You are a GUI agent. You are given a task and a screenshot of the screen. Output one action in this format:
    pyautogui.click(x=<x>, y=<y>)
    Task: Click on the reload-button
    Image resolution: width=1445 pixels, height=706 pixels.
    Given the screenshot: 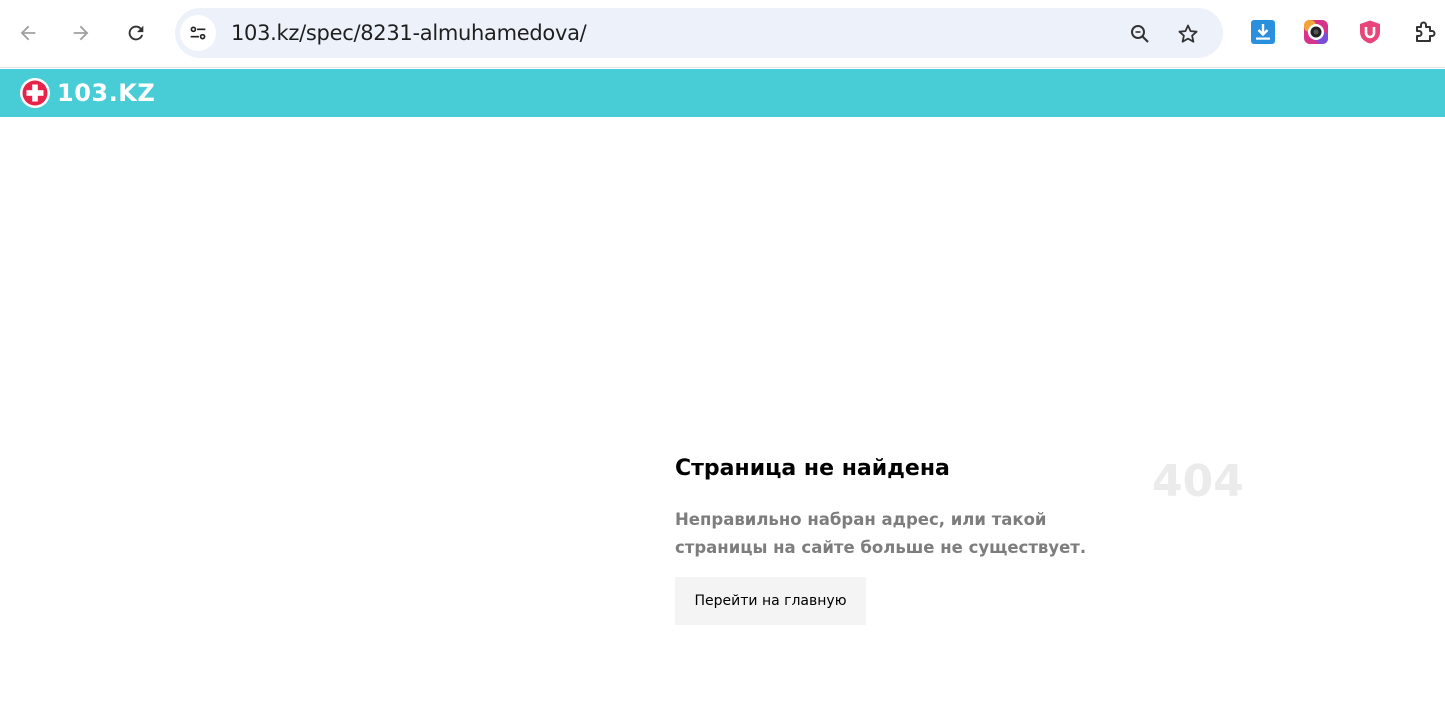 What is the action you would take?
    pyautogui.click(x=136, y=33)
    